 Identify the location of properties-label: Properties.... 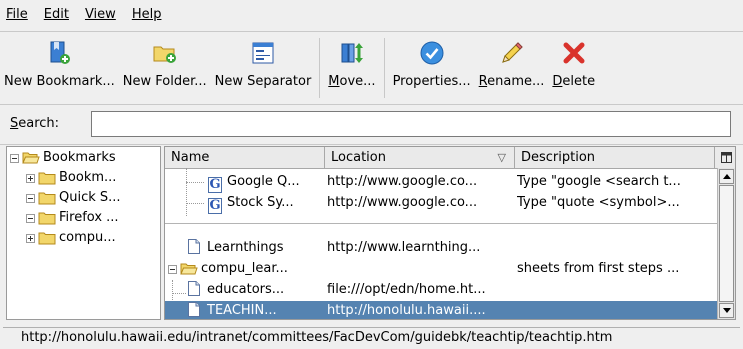
(431, 81).